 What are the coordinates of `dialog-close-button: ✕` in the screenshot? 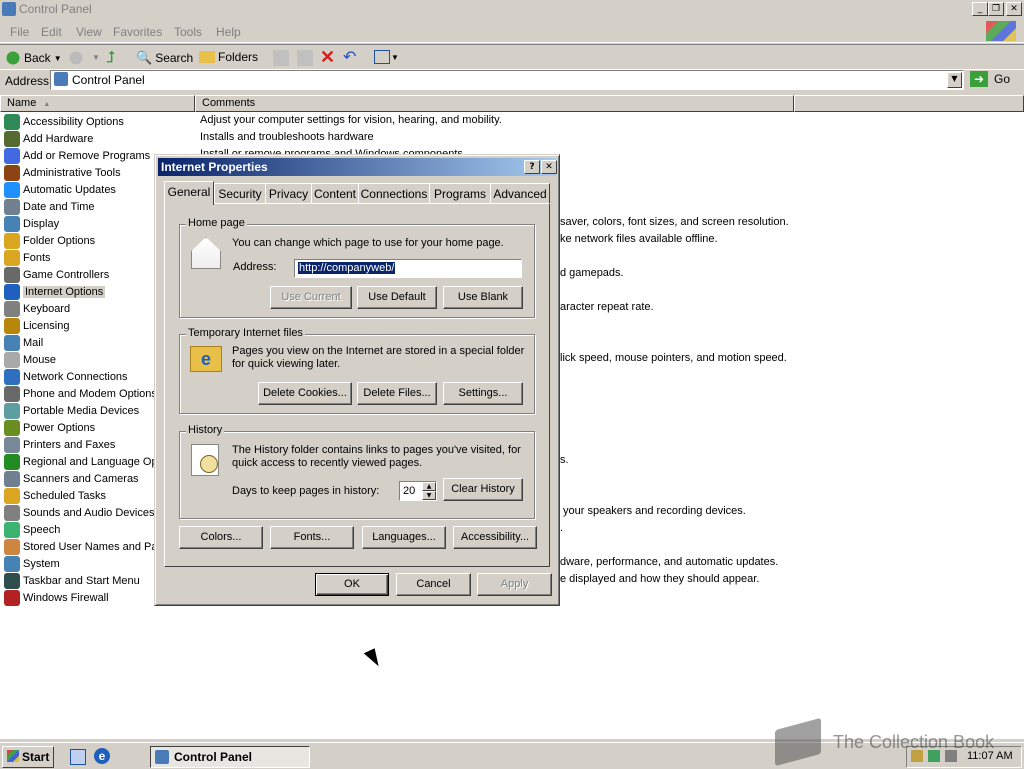 It's located at (549, 167).